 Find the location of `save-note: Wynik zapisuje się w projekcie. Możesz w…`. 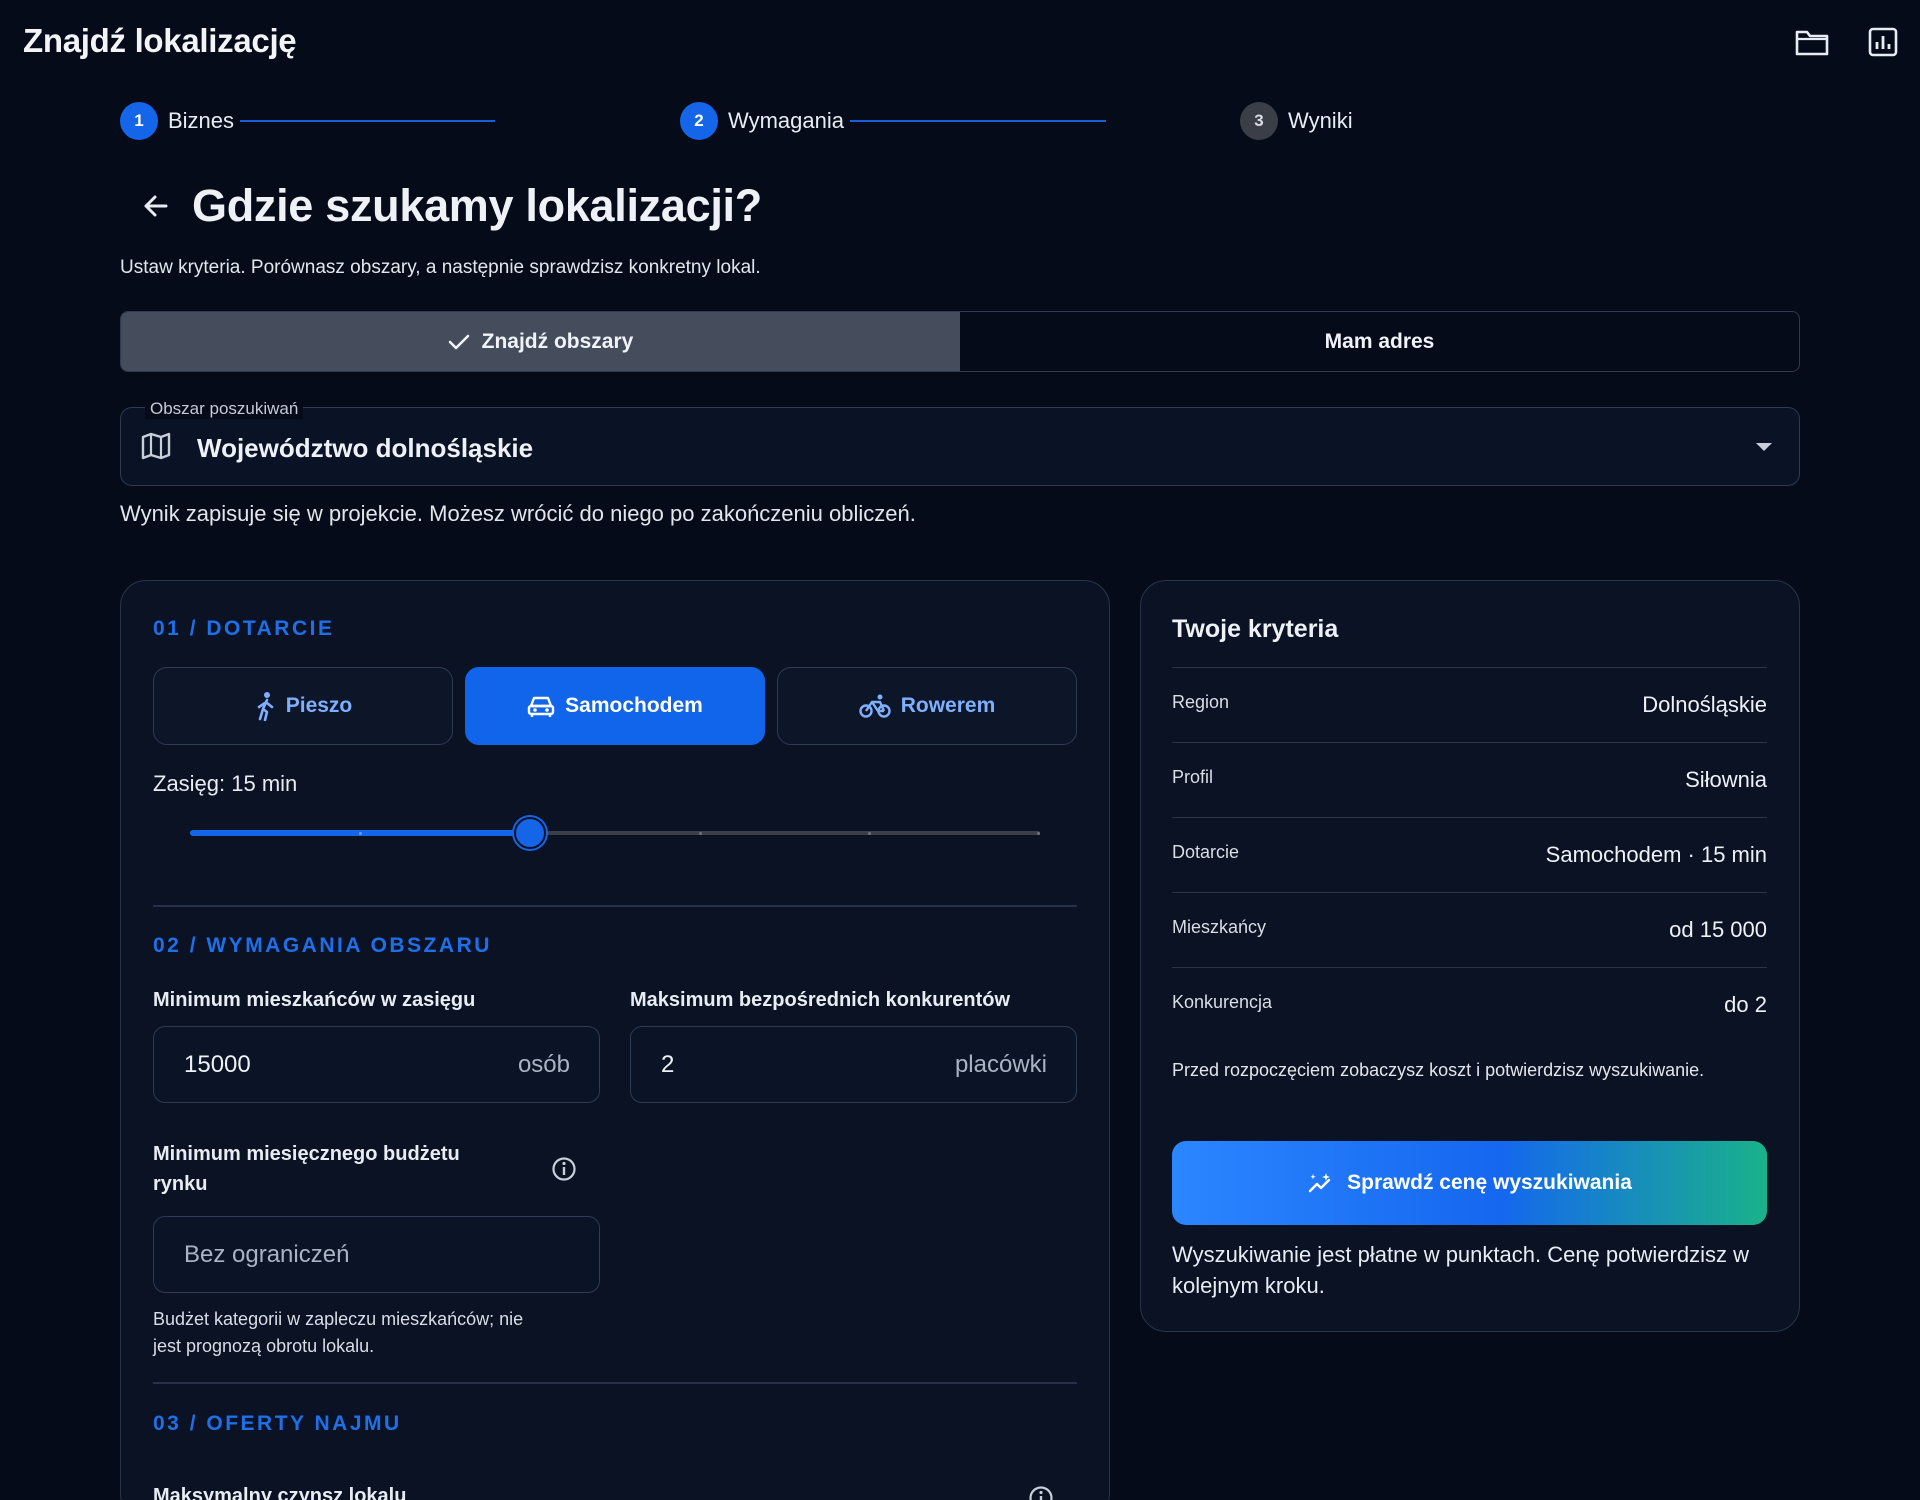

save-note: Wynik zapisuje się w projekcie. Możesz w… is located at coordinates (518, 513).